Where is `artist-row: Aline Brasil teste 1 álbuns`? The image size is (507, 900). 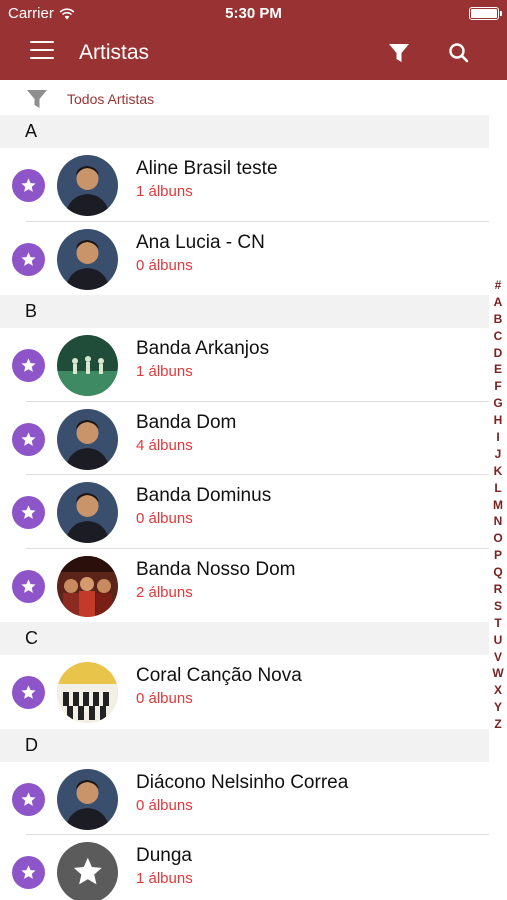
artist-row: Aline Brasil teste 1 álbuns is located at coordinates (244, 185).